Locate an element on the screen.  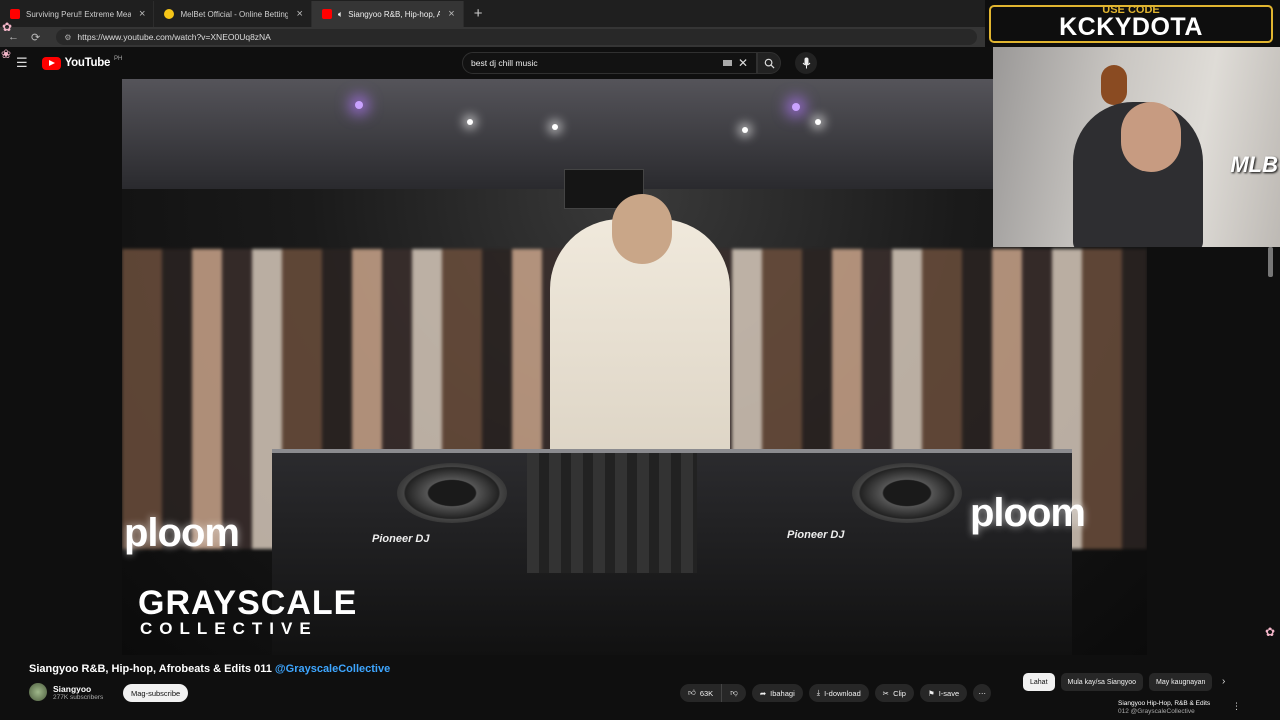
dislike-button: 👎︎ is located at coordinates (733, 693).